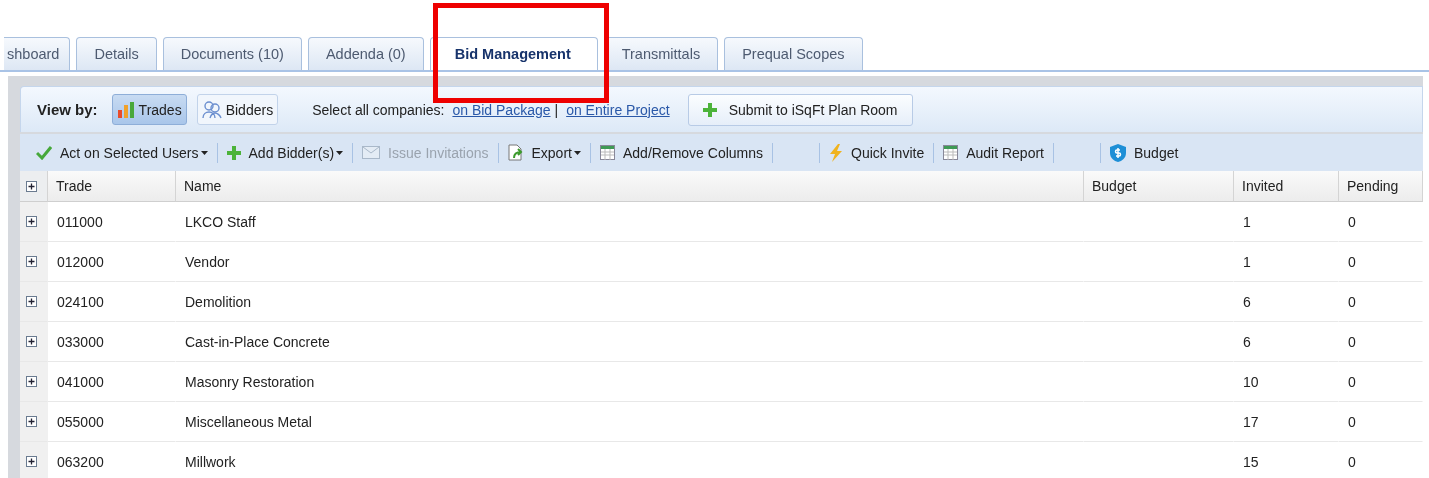 The image size is (1429, 478). Describe the element at coordinates (67, 109) in the screenshot. I see `view-by-label: View by:` at that location.